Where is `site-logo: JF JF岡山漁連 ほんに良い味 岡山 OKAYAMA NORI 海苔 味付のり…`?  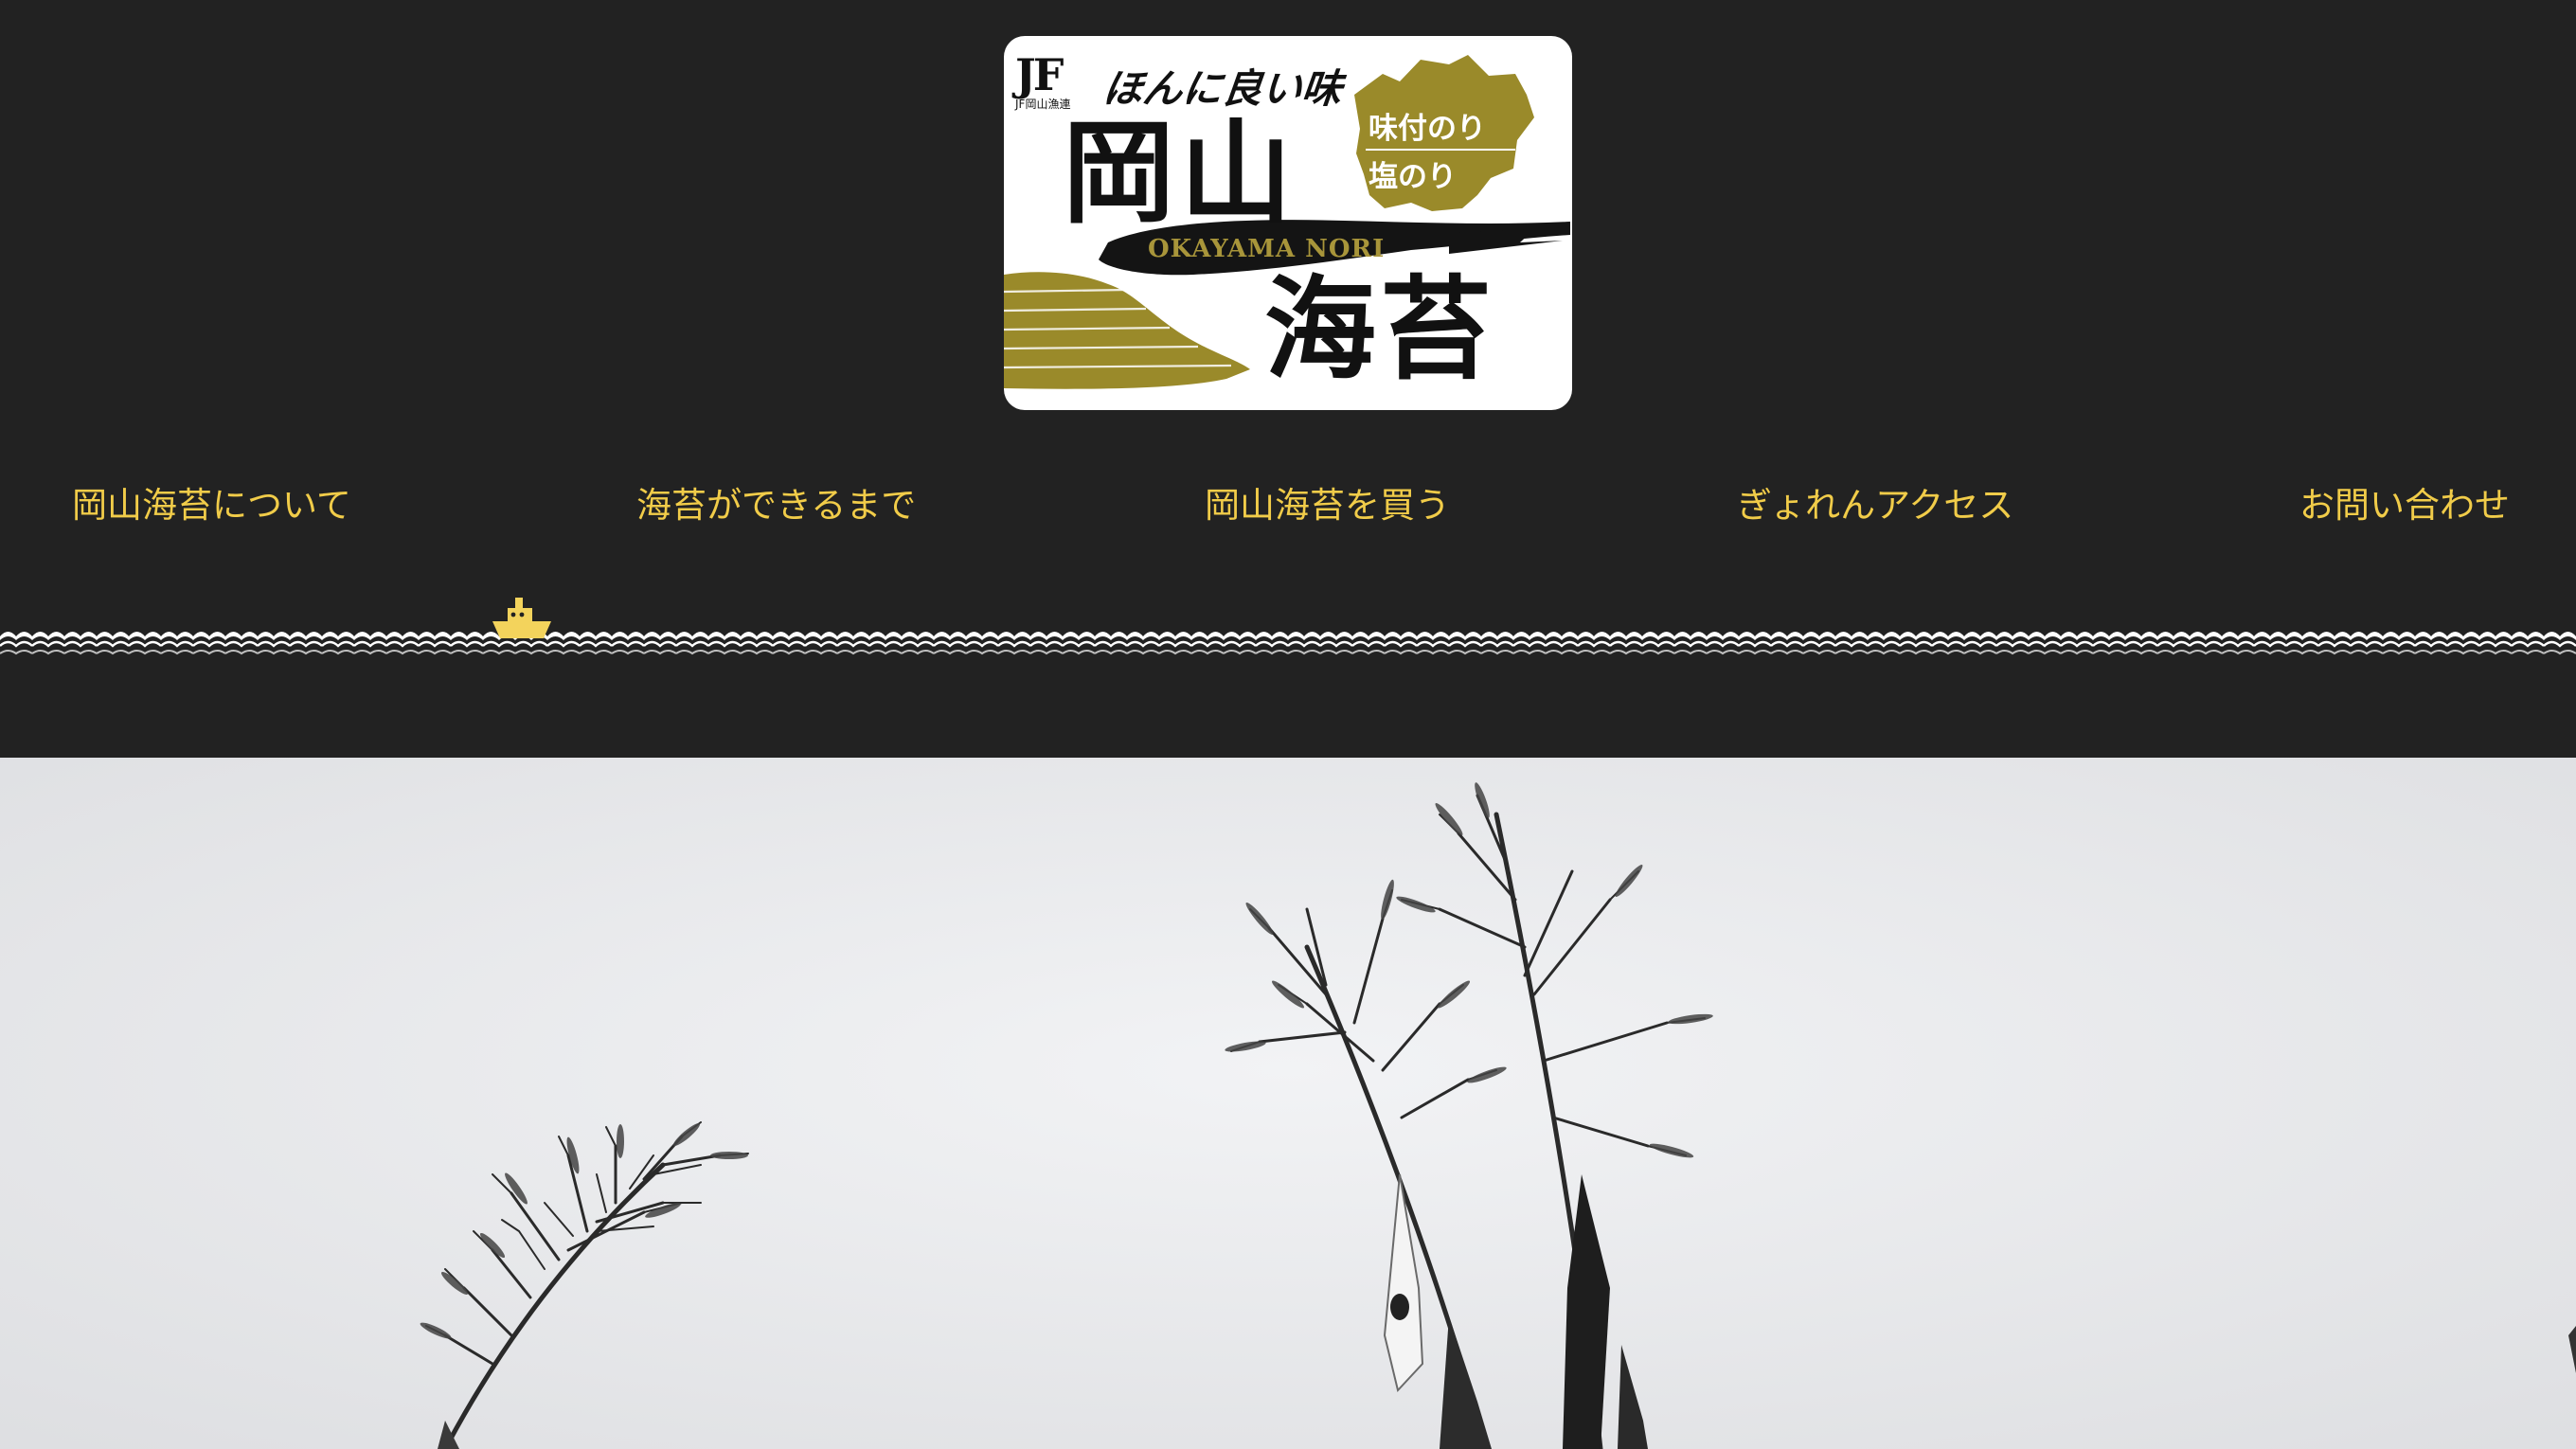
site-logo: JF JF岡山漁連 ほんに良い味 岡山 OKAYAMA NORI 海苔 味付のり… is located at coordinates (1288, 223).